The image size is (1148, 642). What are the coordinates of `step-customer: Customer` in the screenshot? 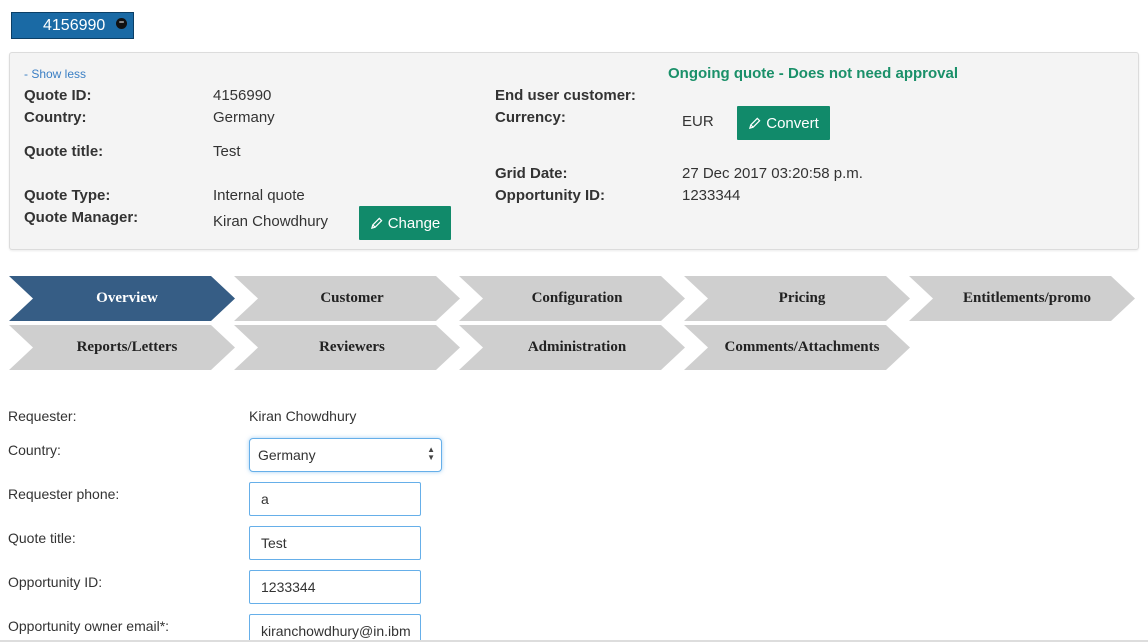 It's located at (347, 298).